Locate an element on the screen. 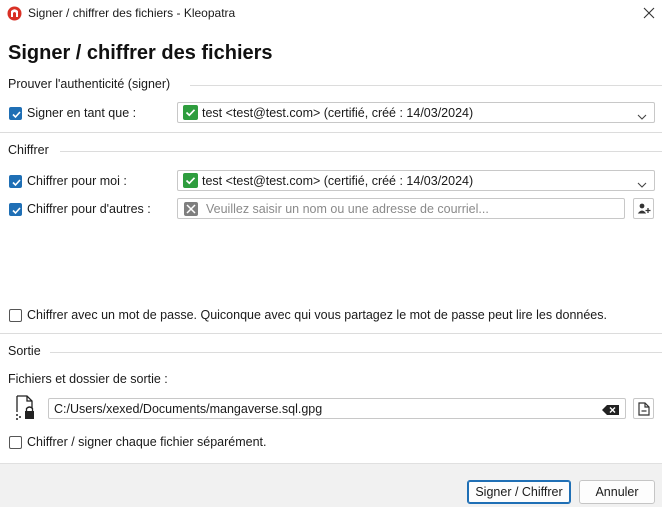  locked-file-icon is located at coordinates (25, 408).